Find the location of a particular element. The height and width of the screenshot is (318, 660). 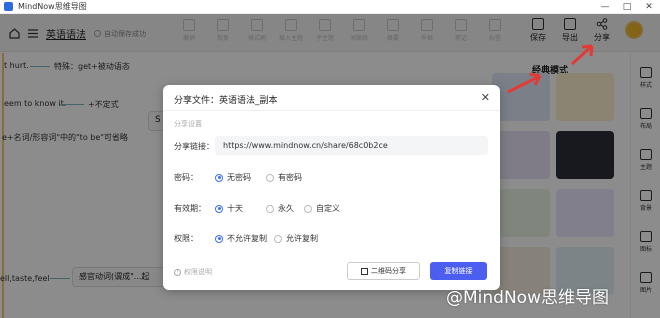

radio-custom: 自定义 is located at coordinates (322, 208).